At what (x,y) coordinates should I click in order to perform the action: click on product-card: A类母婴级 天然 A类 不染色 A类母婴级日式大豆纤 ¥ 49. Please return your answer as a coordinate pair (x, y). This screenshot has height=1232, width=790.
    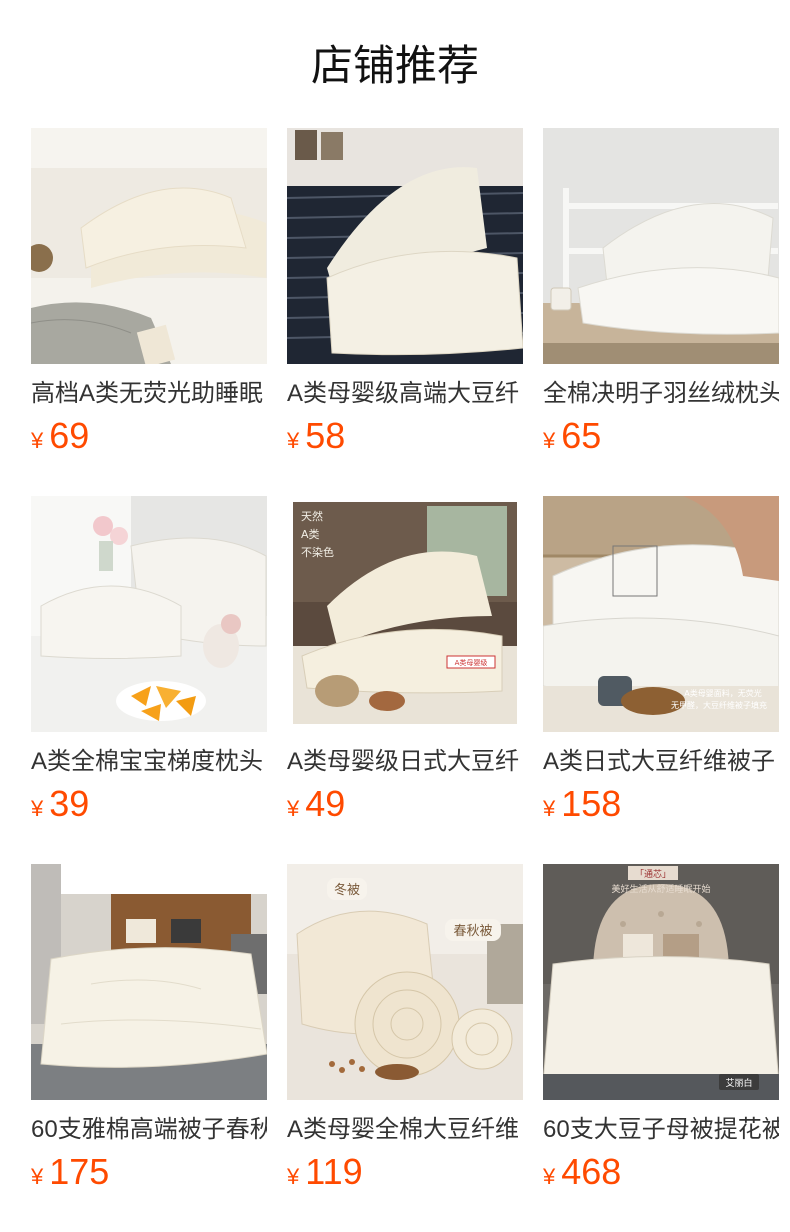
    Looking at the image, I should click on (405, 680).